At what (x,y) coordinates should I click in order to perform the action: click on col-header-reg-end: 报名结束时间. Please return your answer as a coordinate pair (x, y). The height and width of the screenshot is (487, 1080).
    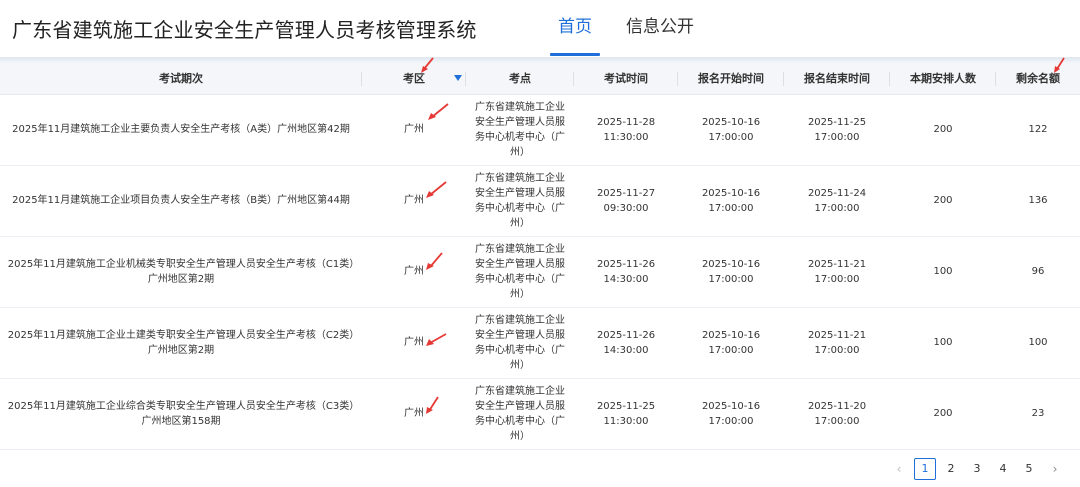
    Looking at the image, I should click on (837, 79).